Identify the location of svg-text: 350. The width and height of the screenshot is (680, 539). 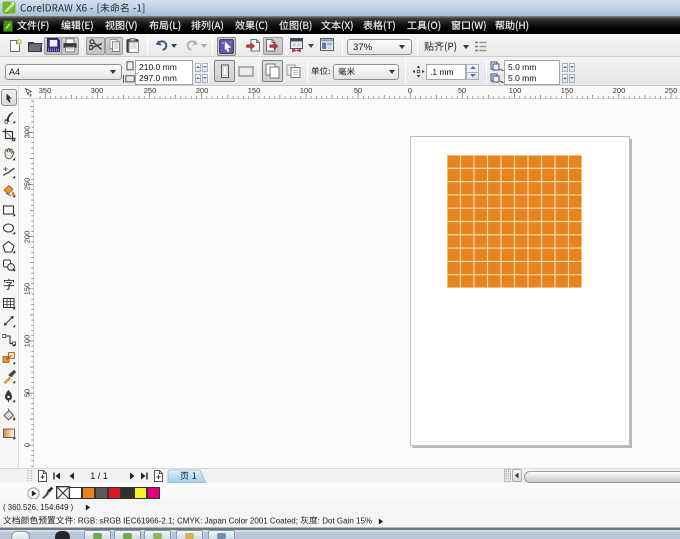
(45, 90).